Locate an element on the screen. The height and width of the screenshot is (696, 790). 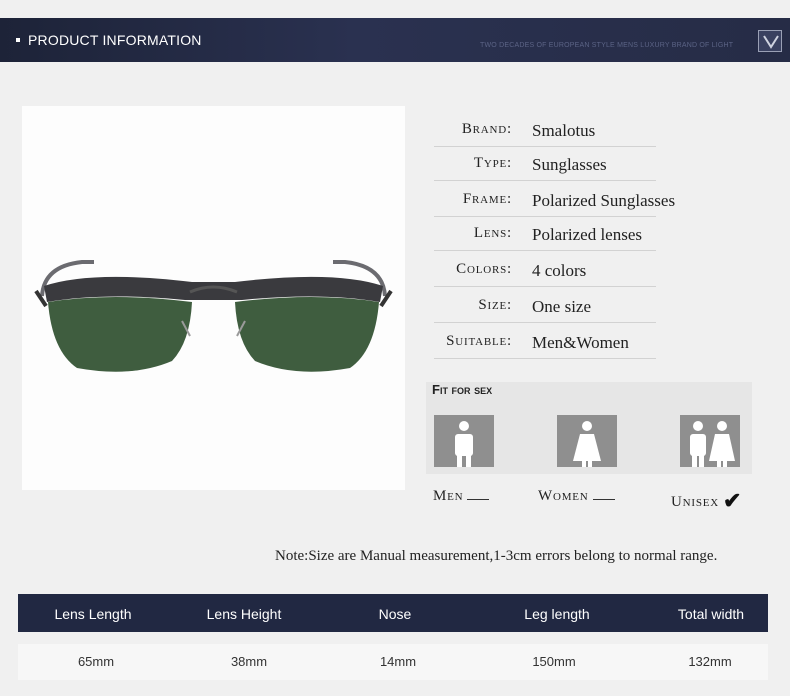
fit-for-sex-panel: Fit for sex is located at coordinates (589, 428).